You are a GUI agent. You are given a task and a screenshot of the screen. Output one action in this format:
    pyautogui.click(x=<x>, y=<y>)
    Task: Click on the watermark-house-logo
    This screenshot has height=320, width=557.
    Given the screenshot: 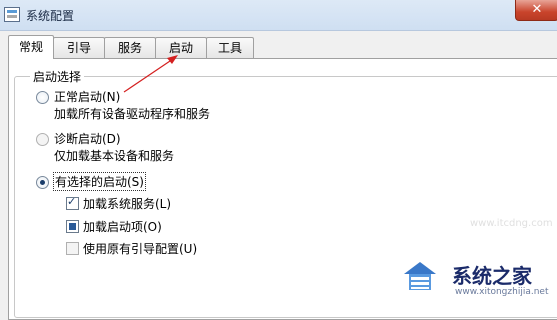 What is the action you would take?
    pyautogui.click(x=420, y=276)
    